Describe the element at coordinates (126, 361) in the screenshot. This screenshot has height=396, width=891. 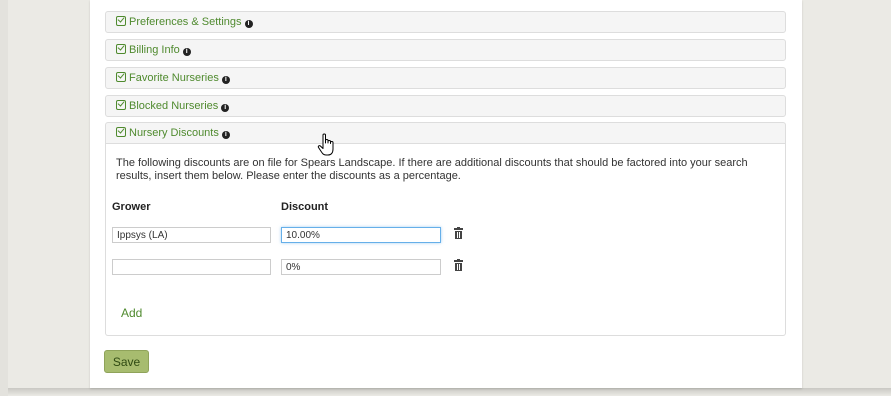
I see `save-button: Save` at that location.